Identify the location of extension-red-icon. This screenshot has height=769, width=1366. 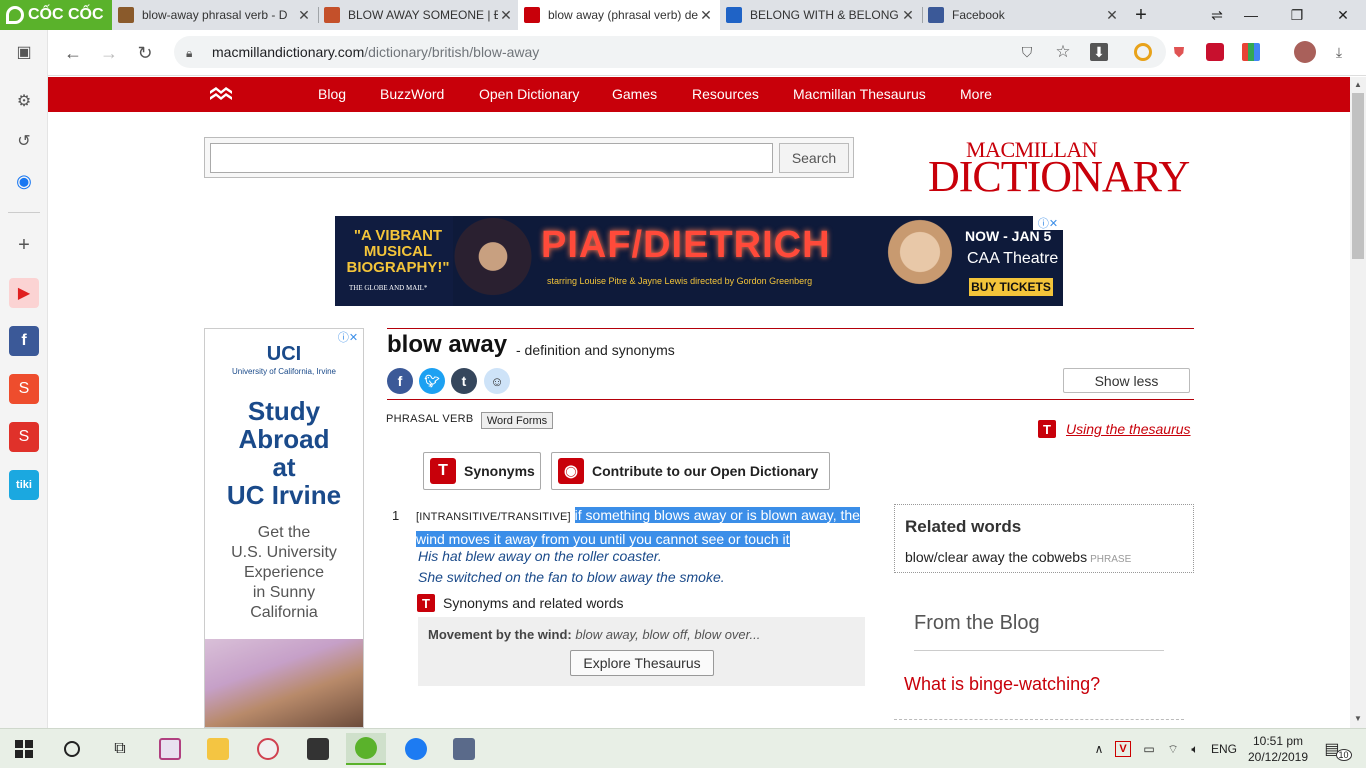
(1215, 52).